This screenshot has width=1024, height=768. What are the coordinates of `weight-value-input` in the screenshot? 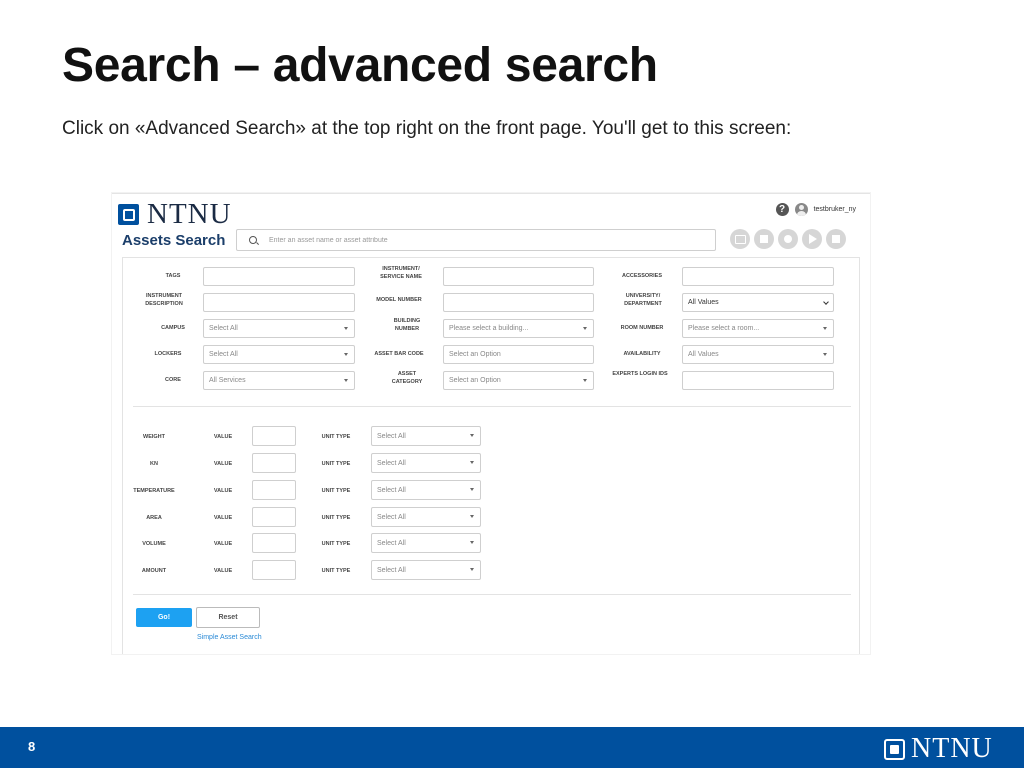 It's located at (274, 436).